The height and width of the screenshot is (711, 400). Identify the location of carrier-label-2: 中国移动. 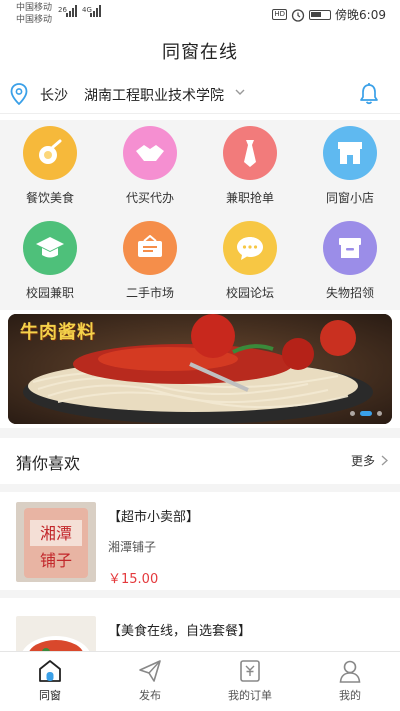
(34, 20).